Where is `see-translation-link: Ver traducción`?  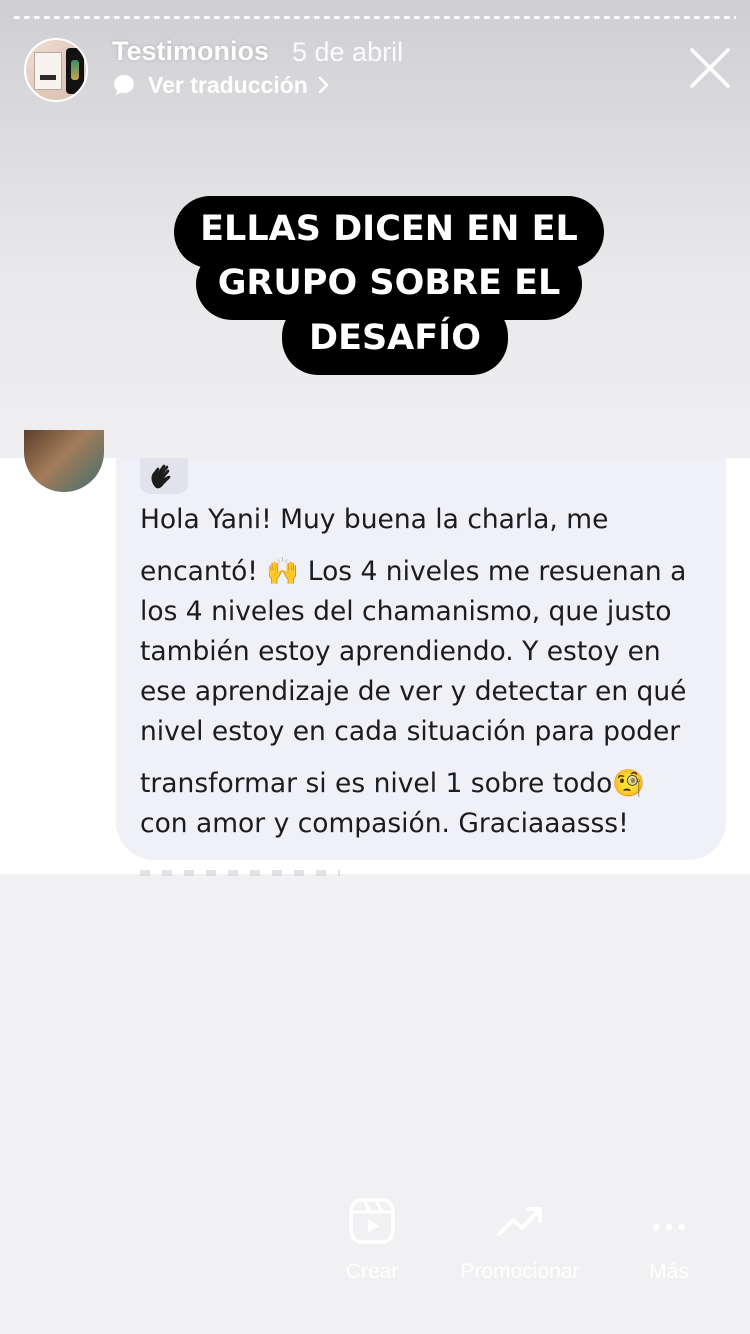
see-translation-link: Ver traducción is located at coordinates (221, 85).